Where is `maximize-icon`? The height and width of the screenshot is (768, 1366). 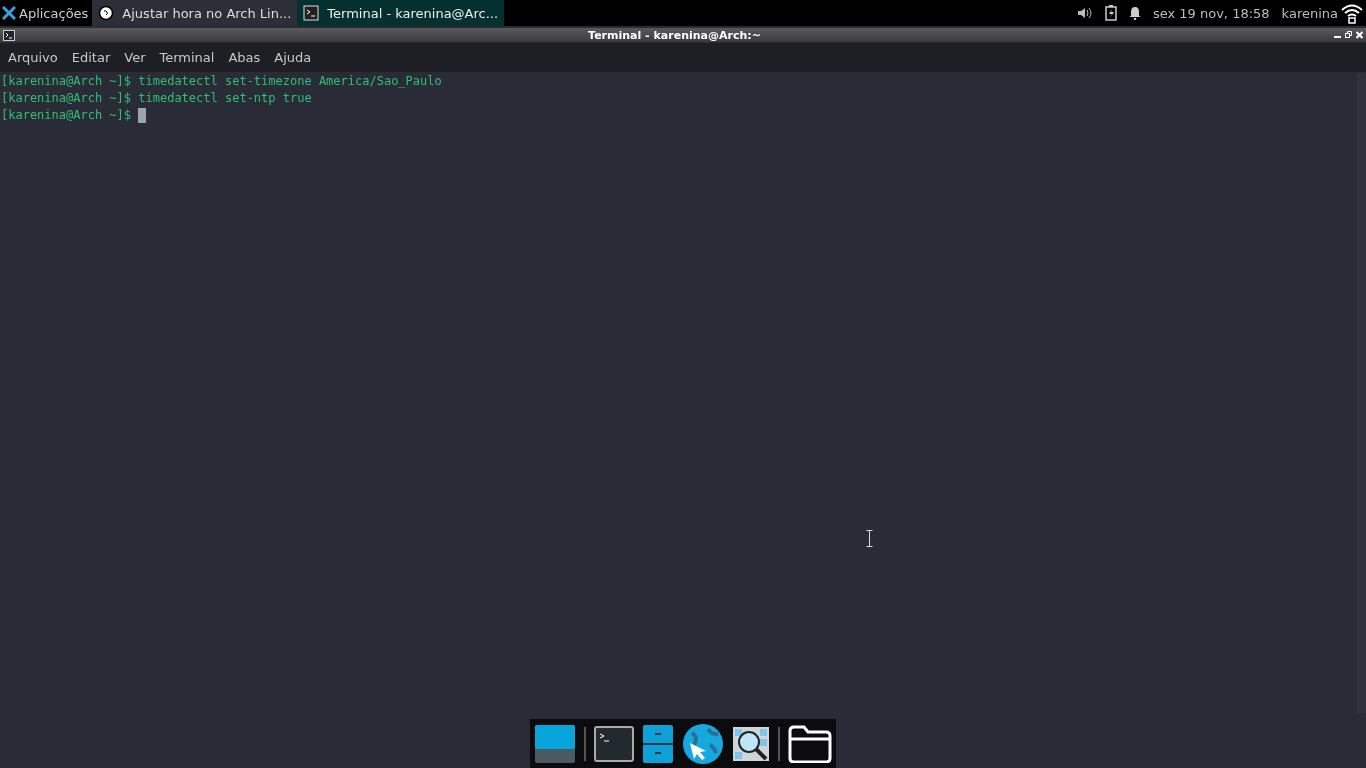 maximize-icon is located at coordinates (1348, 35).